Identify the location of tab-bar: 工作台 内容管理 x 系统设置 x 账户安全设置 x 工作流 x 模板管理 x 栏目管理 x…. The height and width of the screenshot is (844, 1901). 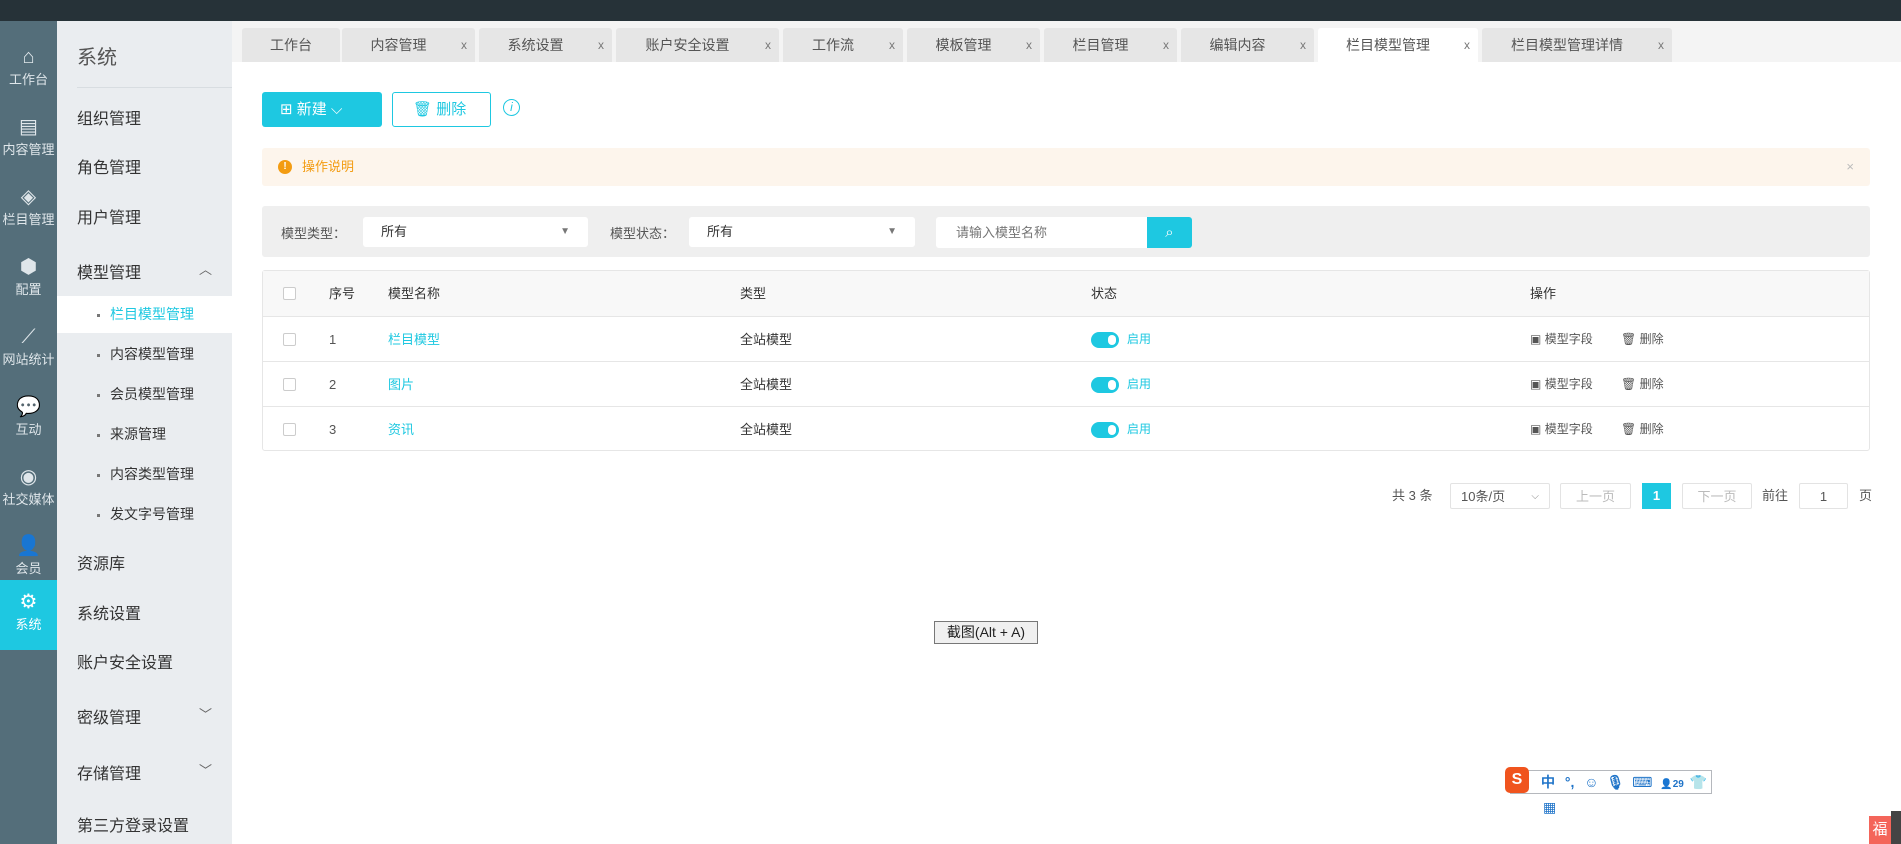
(1066, 41).